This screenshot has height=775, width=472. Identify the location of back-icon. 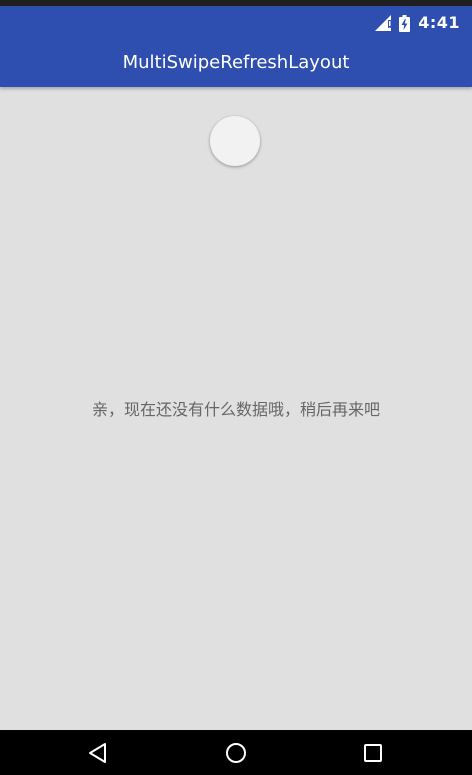
(97, 753).